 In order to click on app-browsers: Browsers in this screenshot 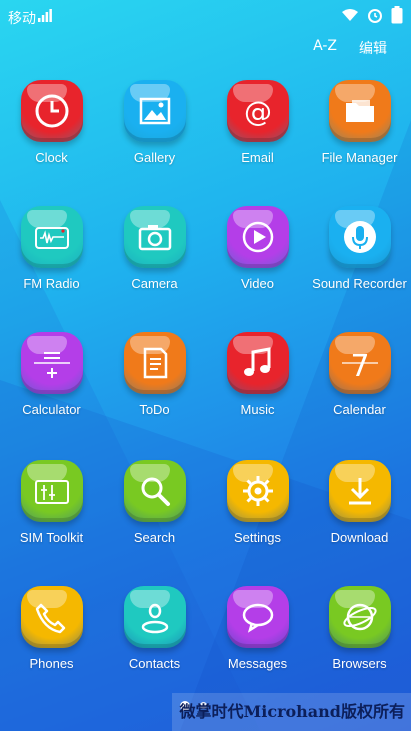, I will do `click(359, 628)`.